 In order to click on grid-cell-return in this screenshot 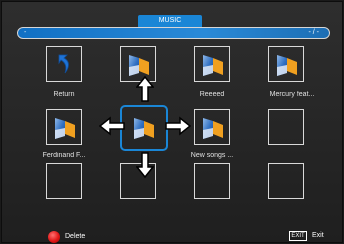, I will do `click(64, 64)`.